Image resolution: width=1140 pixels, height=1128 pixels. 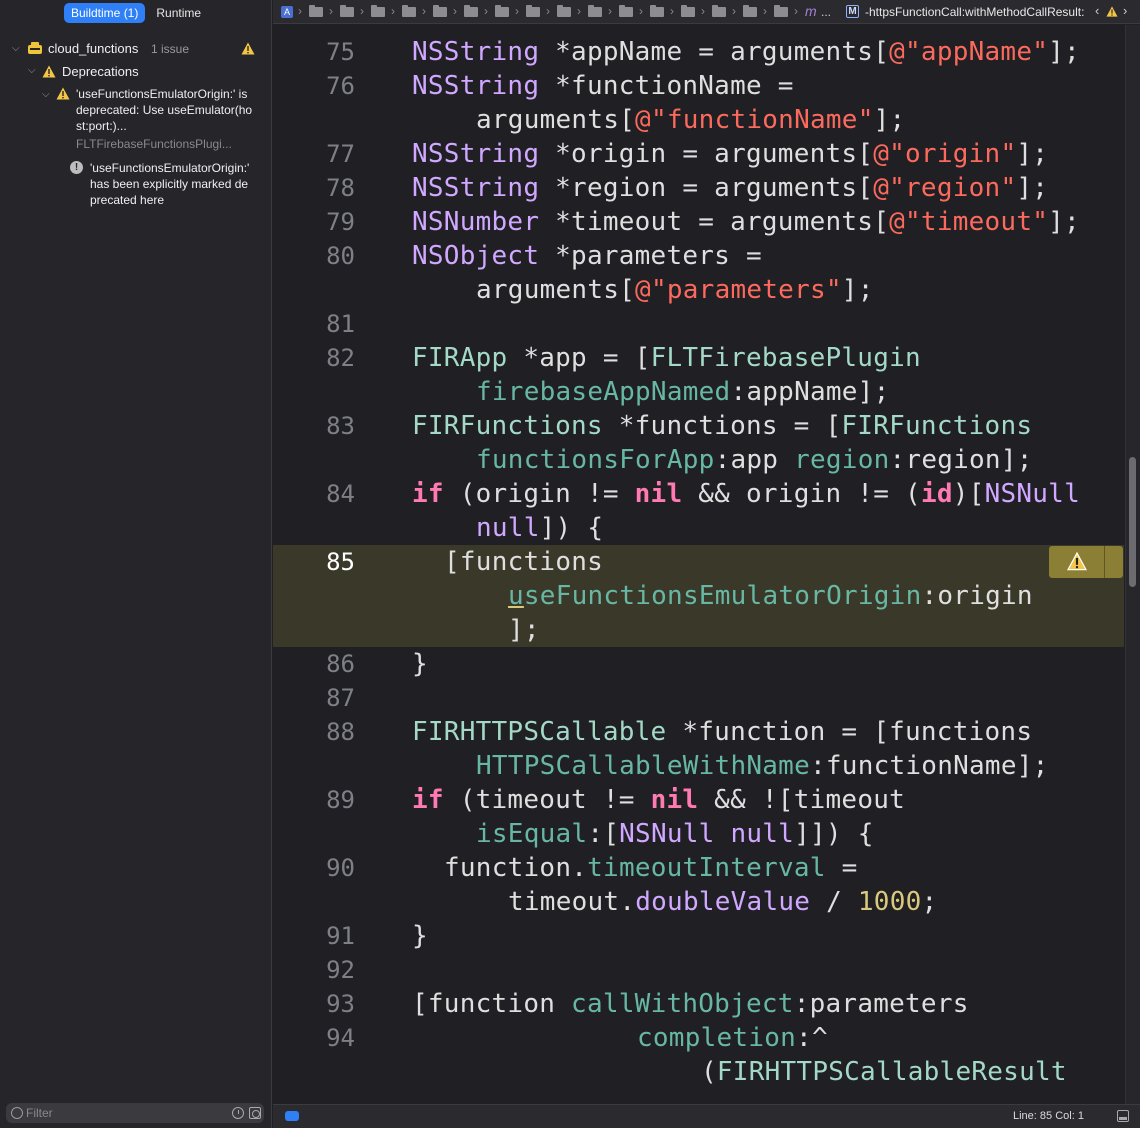 What do you see at coordinates (717, 1038) in the screenshot?
I see `code-token: completion` at bounding box center [717, 1038].